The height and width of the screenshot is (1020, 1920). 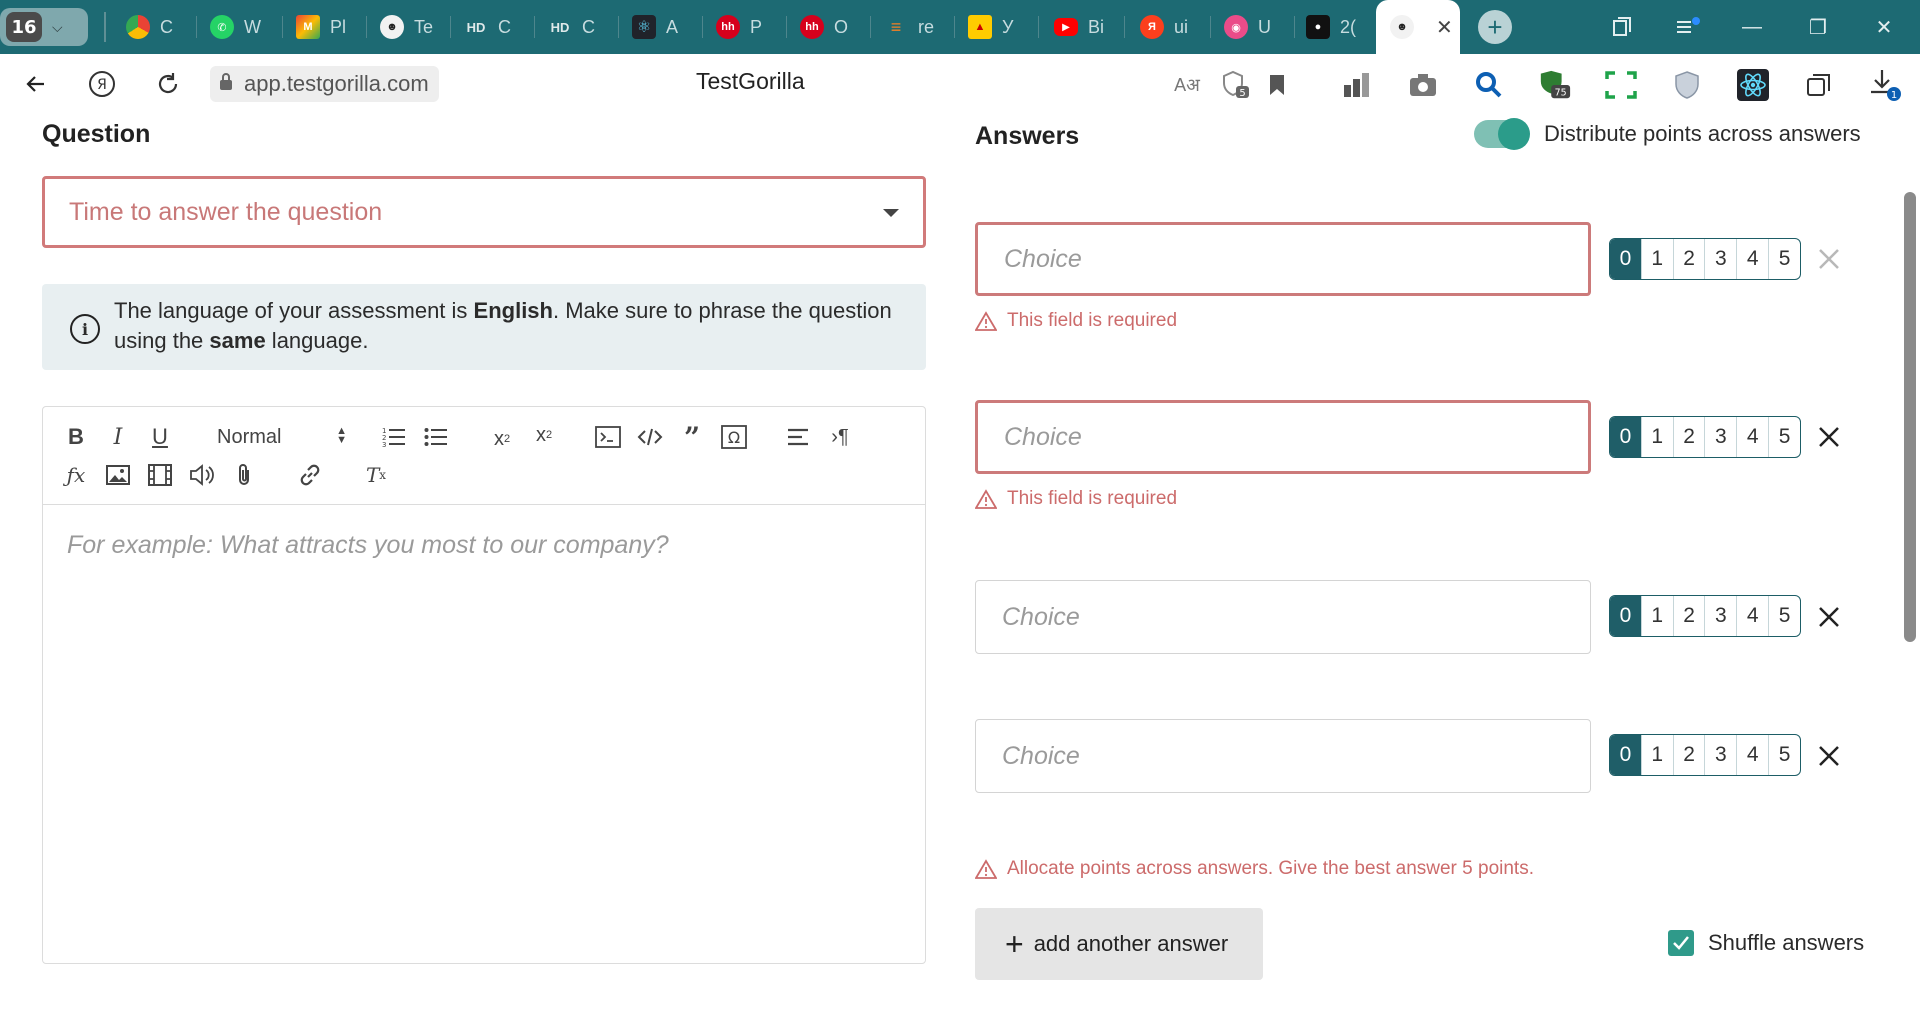 I want to click on stats-extension-icon, so click(x=1357, y=85).